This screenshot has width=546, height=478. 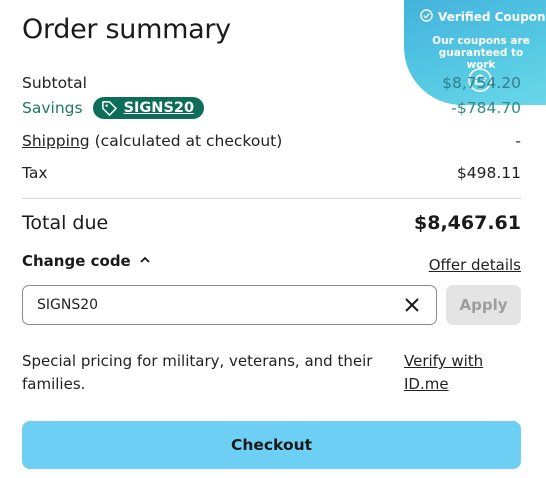 What do you see at coordinates (483, 305) in the screenshot?
I see `apply-button: Apply` at bounding box center [483, 305].